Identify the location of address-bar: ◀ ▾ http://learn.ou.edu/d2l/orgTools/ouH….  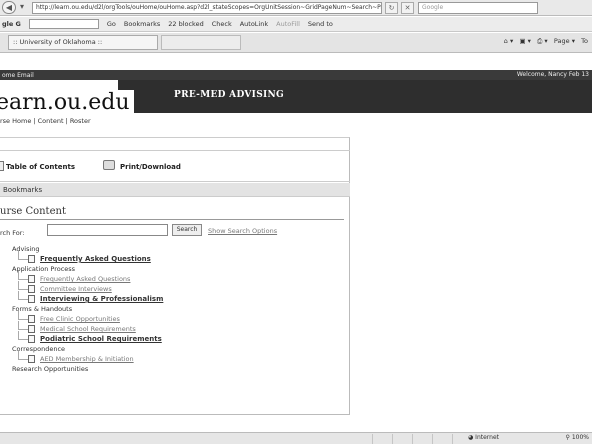
(296, 8).